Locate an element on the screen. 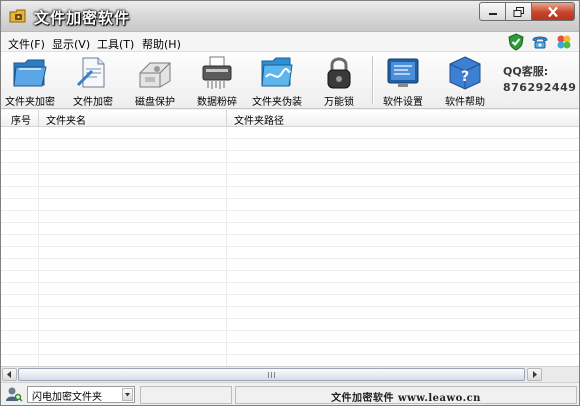 This screenshot has height=406, width=580. phone-icon is located at coordinates (540, 42).